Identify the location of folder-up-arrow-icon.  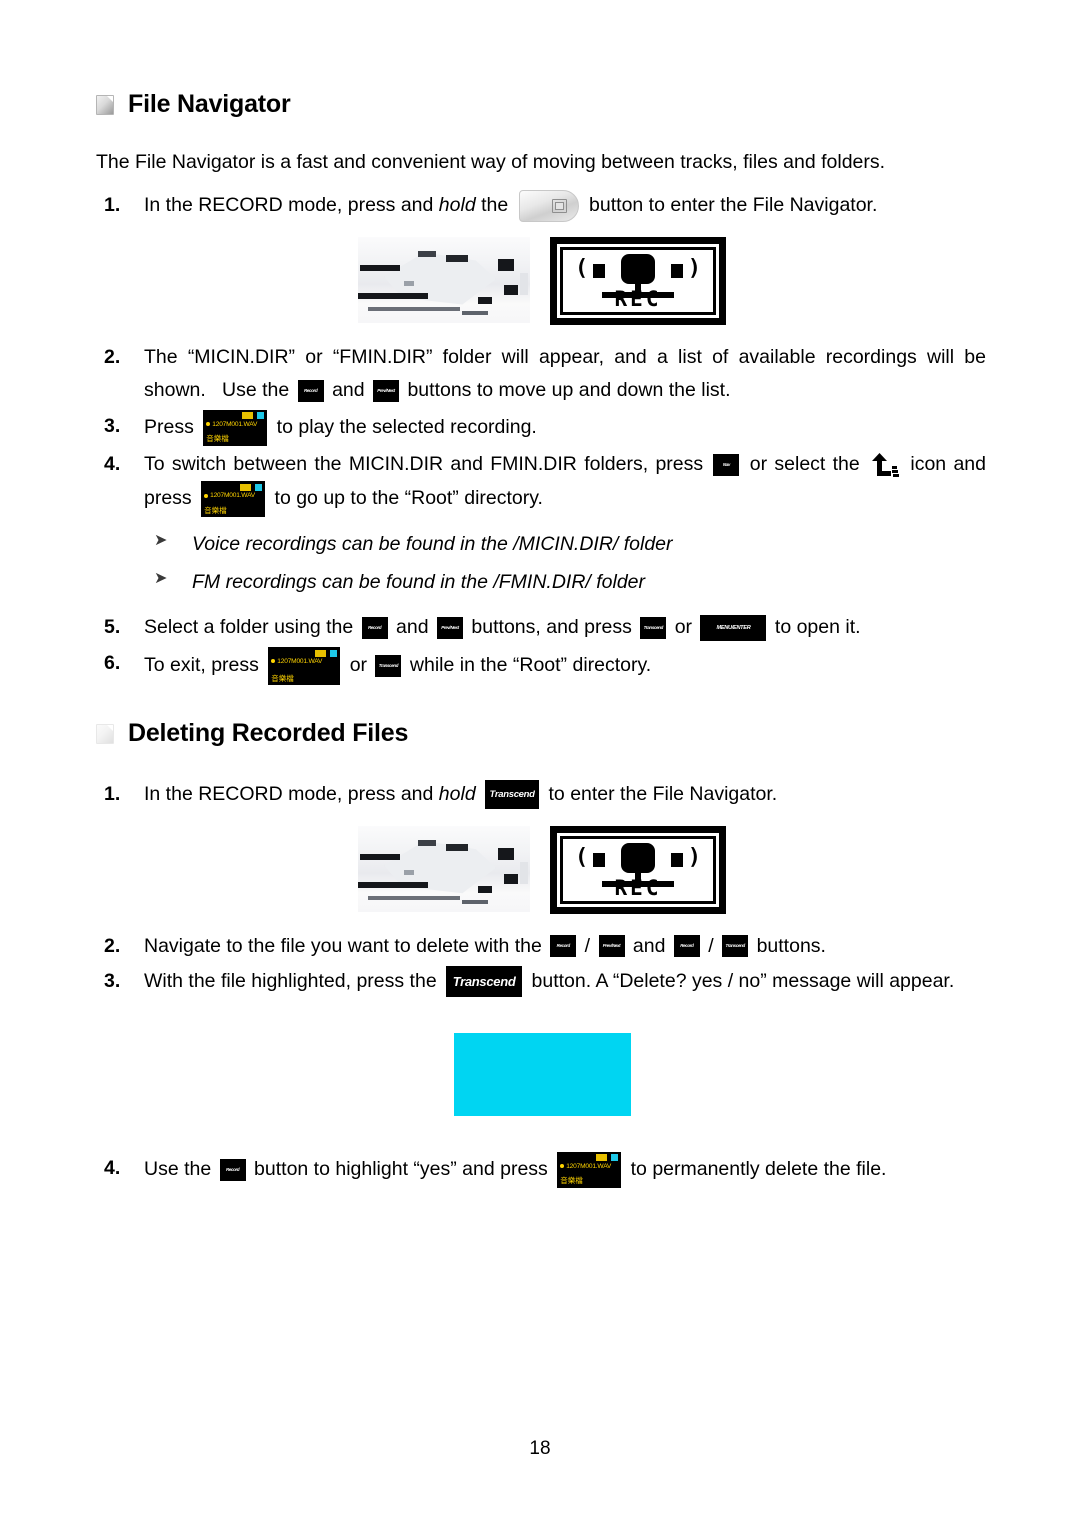
(885, 465).